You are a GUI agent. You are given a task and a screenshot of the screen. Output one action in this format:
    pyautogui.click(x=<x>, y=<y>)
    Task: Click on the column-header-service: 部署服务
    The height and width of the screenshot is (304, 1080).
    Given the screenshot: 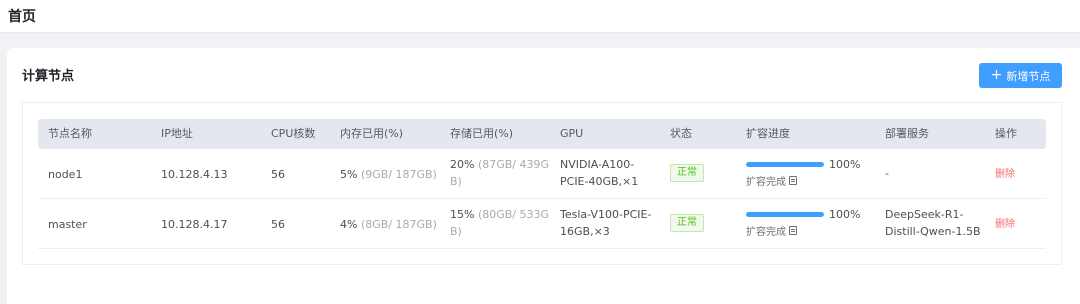 What is the action you would take?
    pyautogui.click(x=907, y=133)
    